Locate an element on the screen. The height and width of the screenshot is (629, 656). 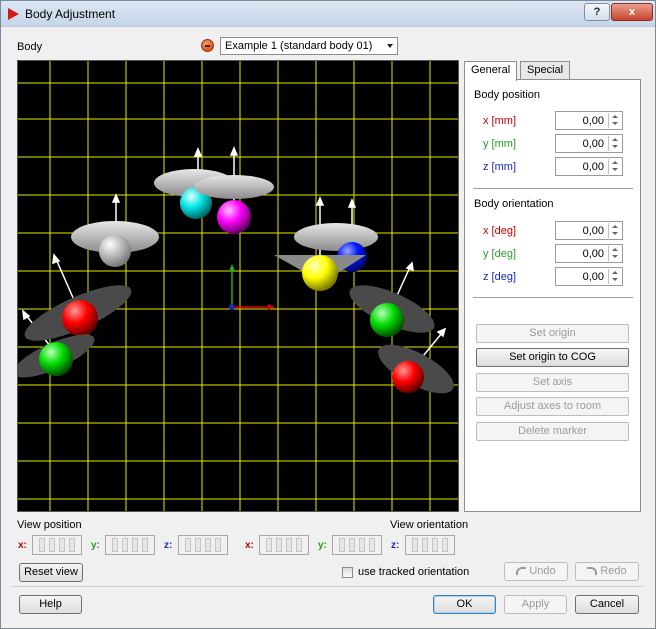
undo-label: Undo is located at coordinates (542, 571).